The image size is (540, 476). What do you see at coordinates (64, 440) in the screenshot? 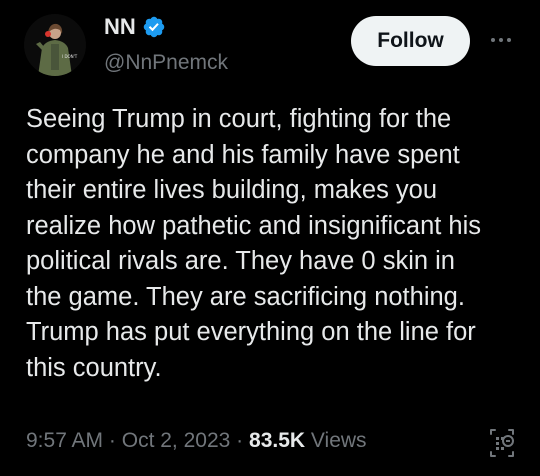
I see `tweet-time: 9:57 AM` at bounding box center [64, 440].